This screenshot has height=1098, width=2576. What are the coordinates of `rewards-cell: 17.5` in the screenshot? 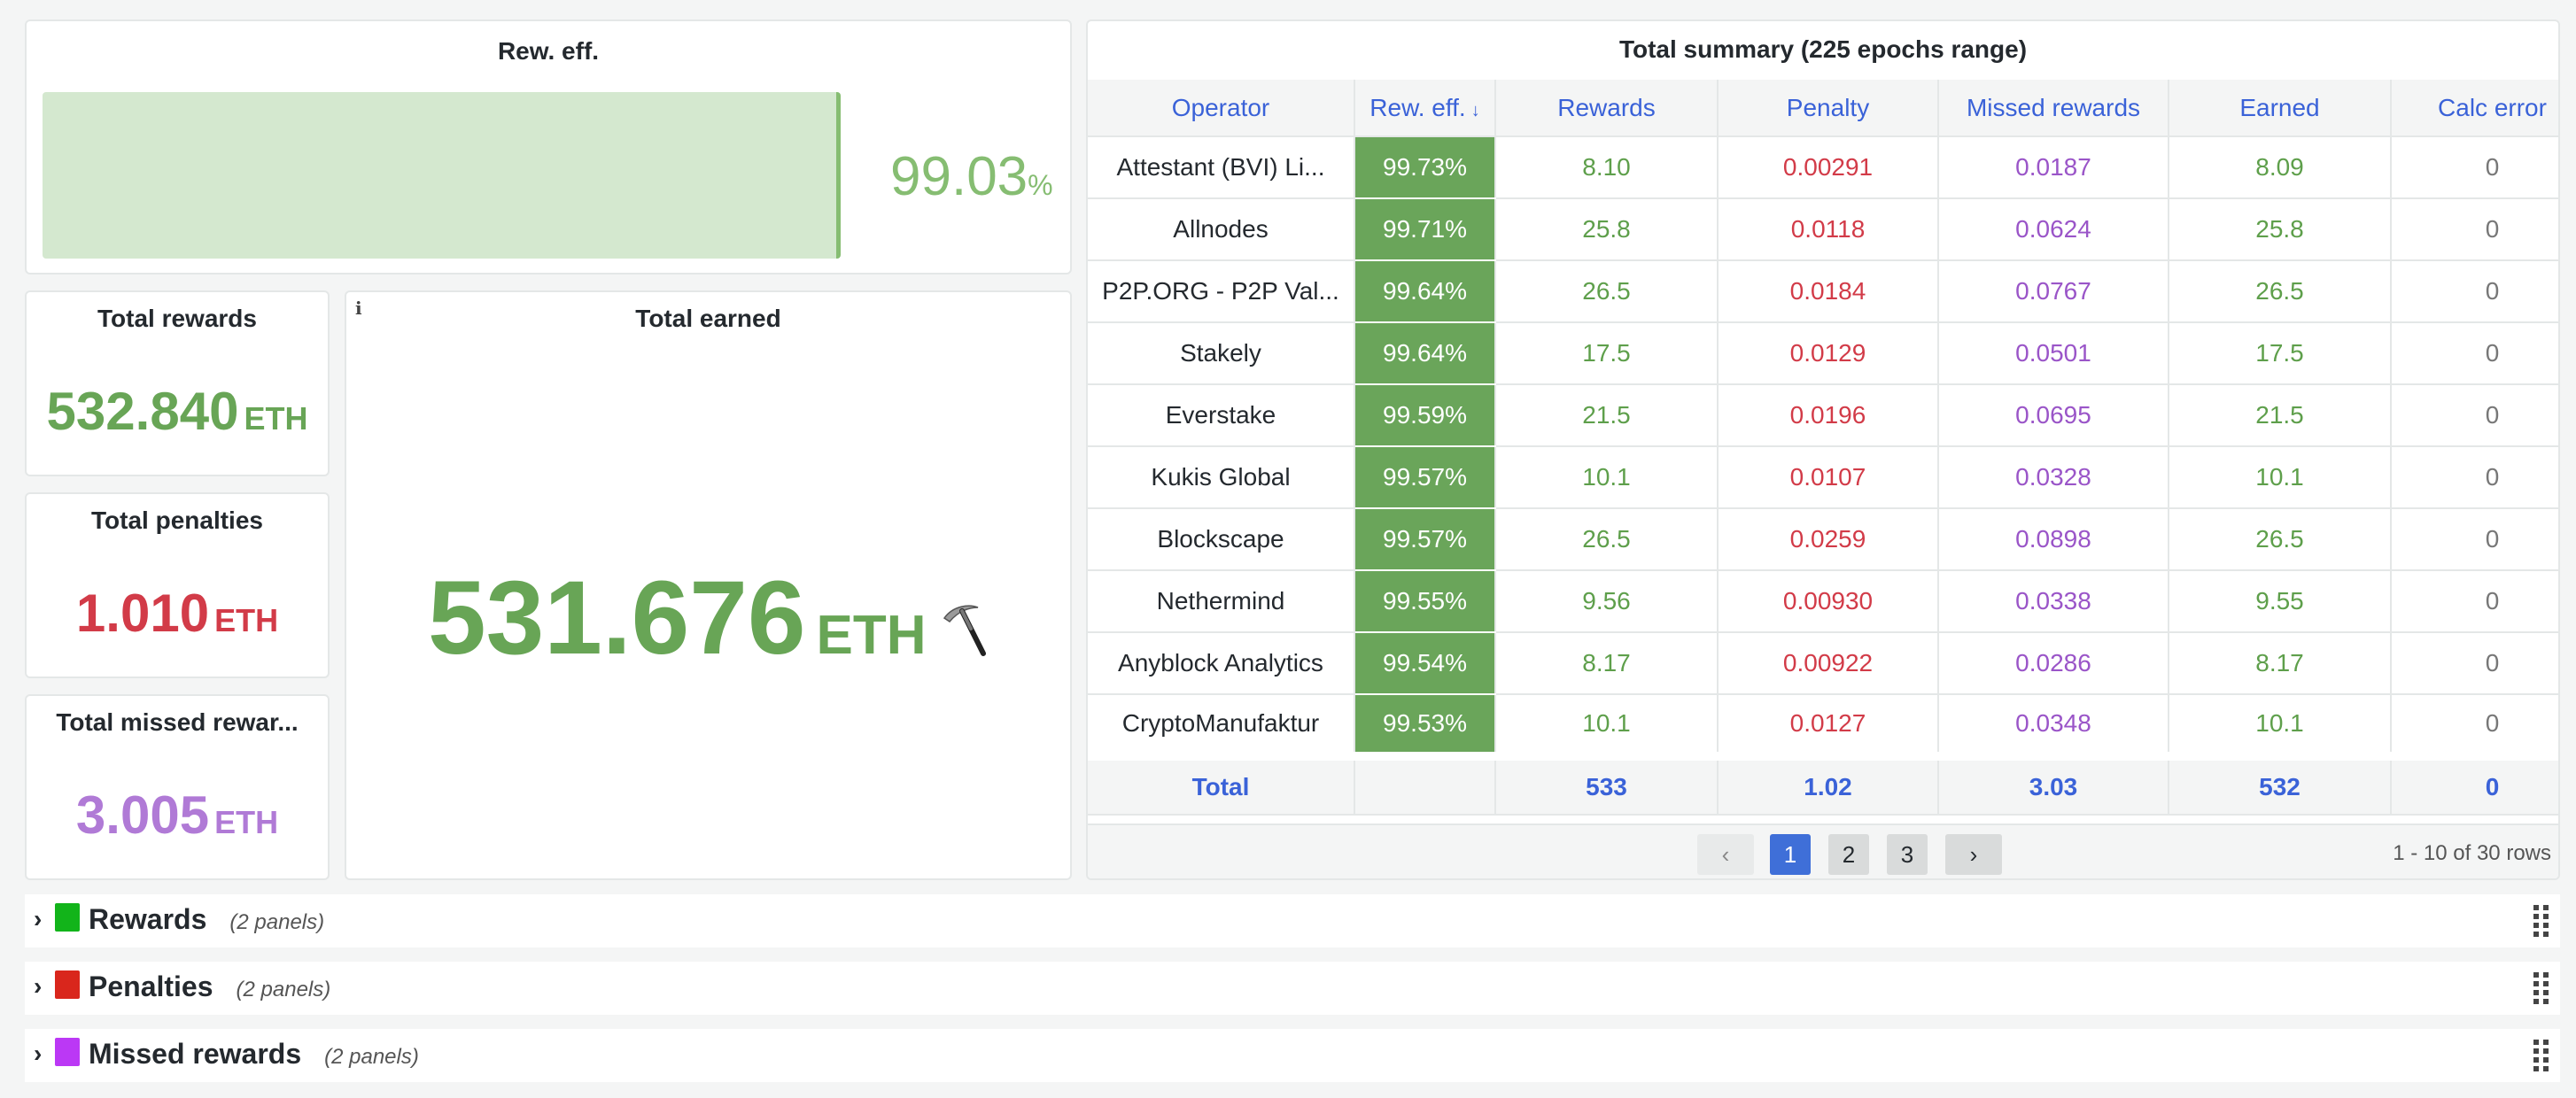 It's located at (1607, 353).